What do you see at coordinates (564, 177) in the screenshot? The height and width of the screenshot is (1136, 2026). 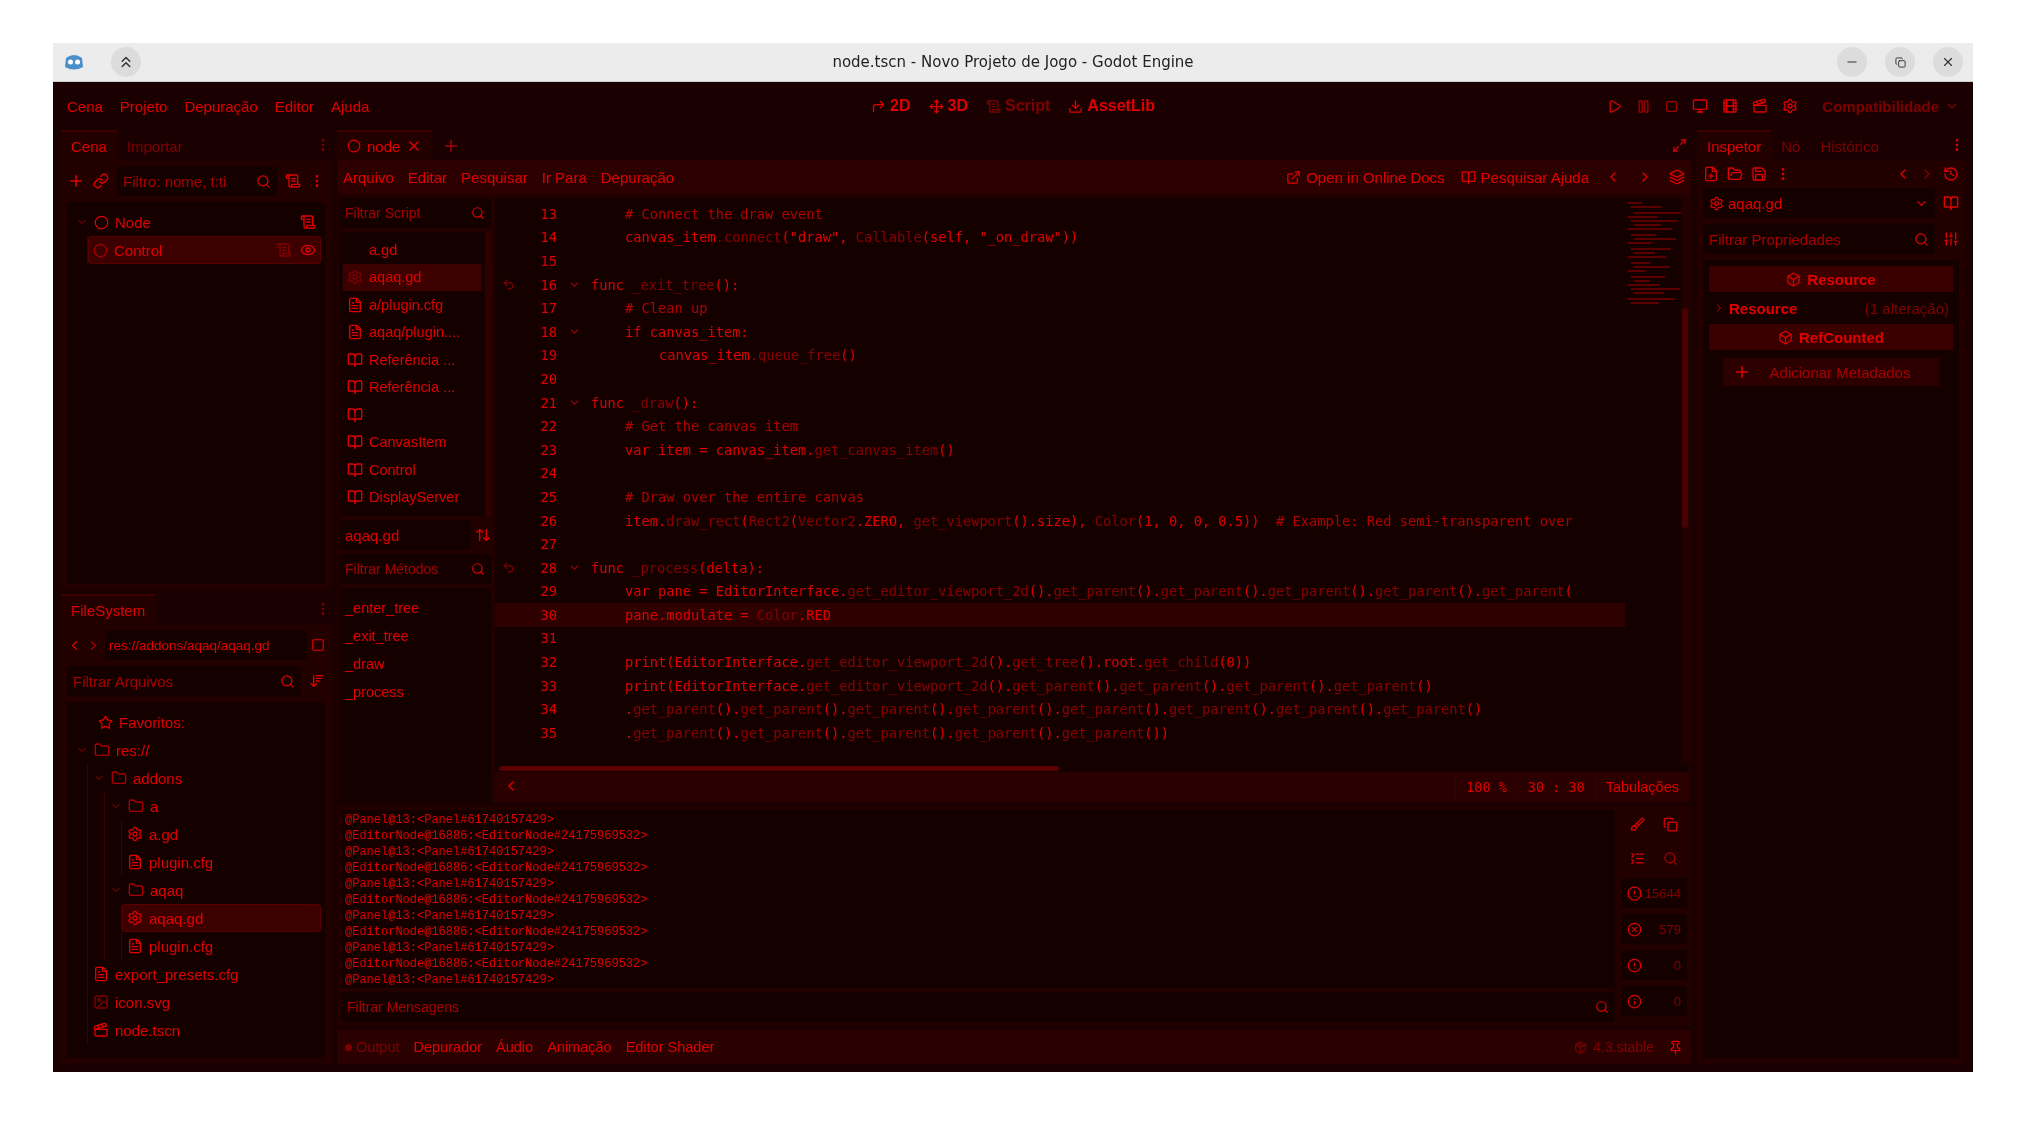 I see `menu-item: Ir Para` at bounding box center [564, 177].